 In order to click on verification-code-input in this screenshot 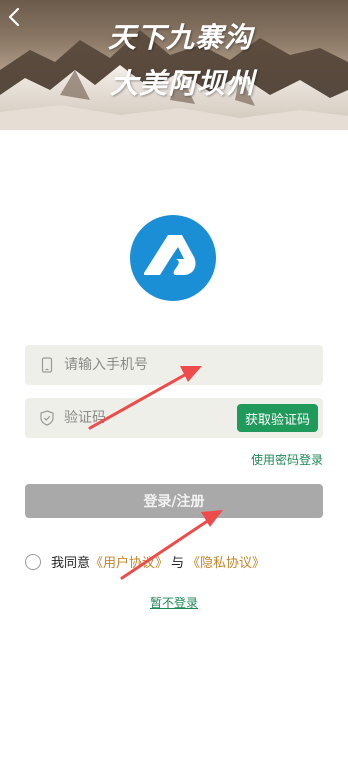, I will do `click(149, 418)`.